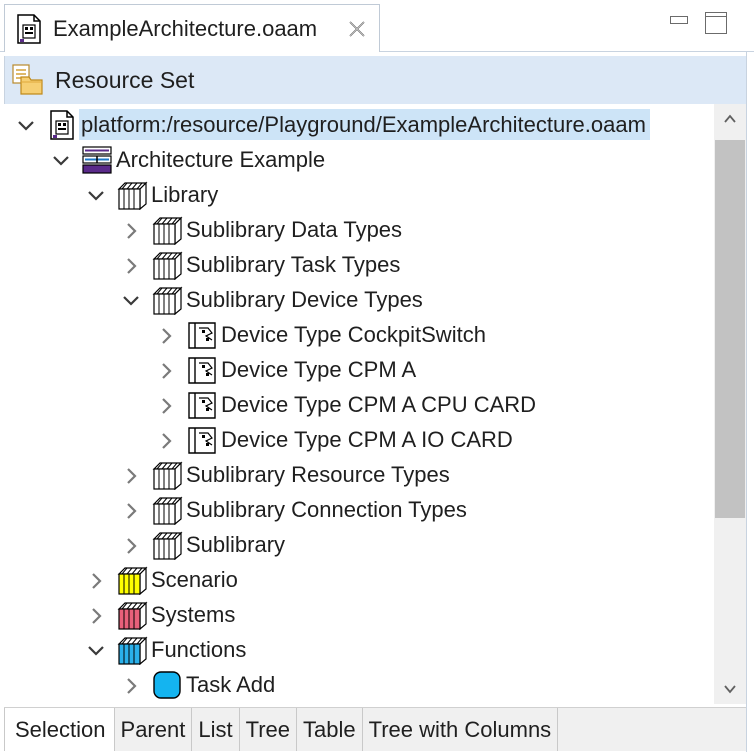 The height and width of the screenshot is (756, 754). Describe the element at coordinates (293, 264) in the screenshot. I see `tree-row-label: Sublibrary Task Types` at that location.